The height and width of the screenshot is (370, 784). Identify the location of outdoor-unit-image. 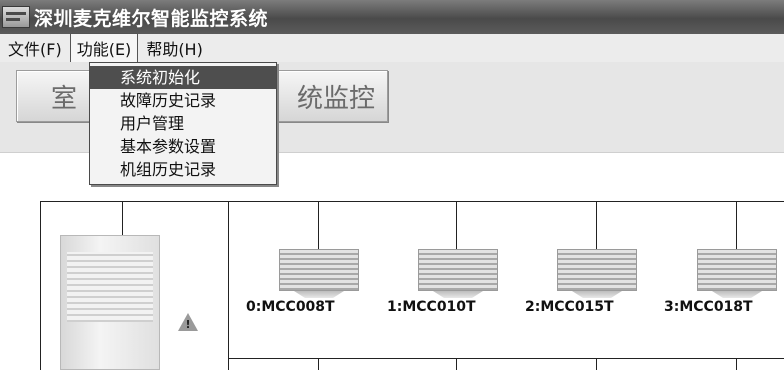
(110, 302).